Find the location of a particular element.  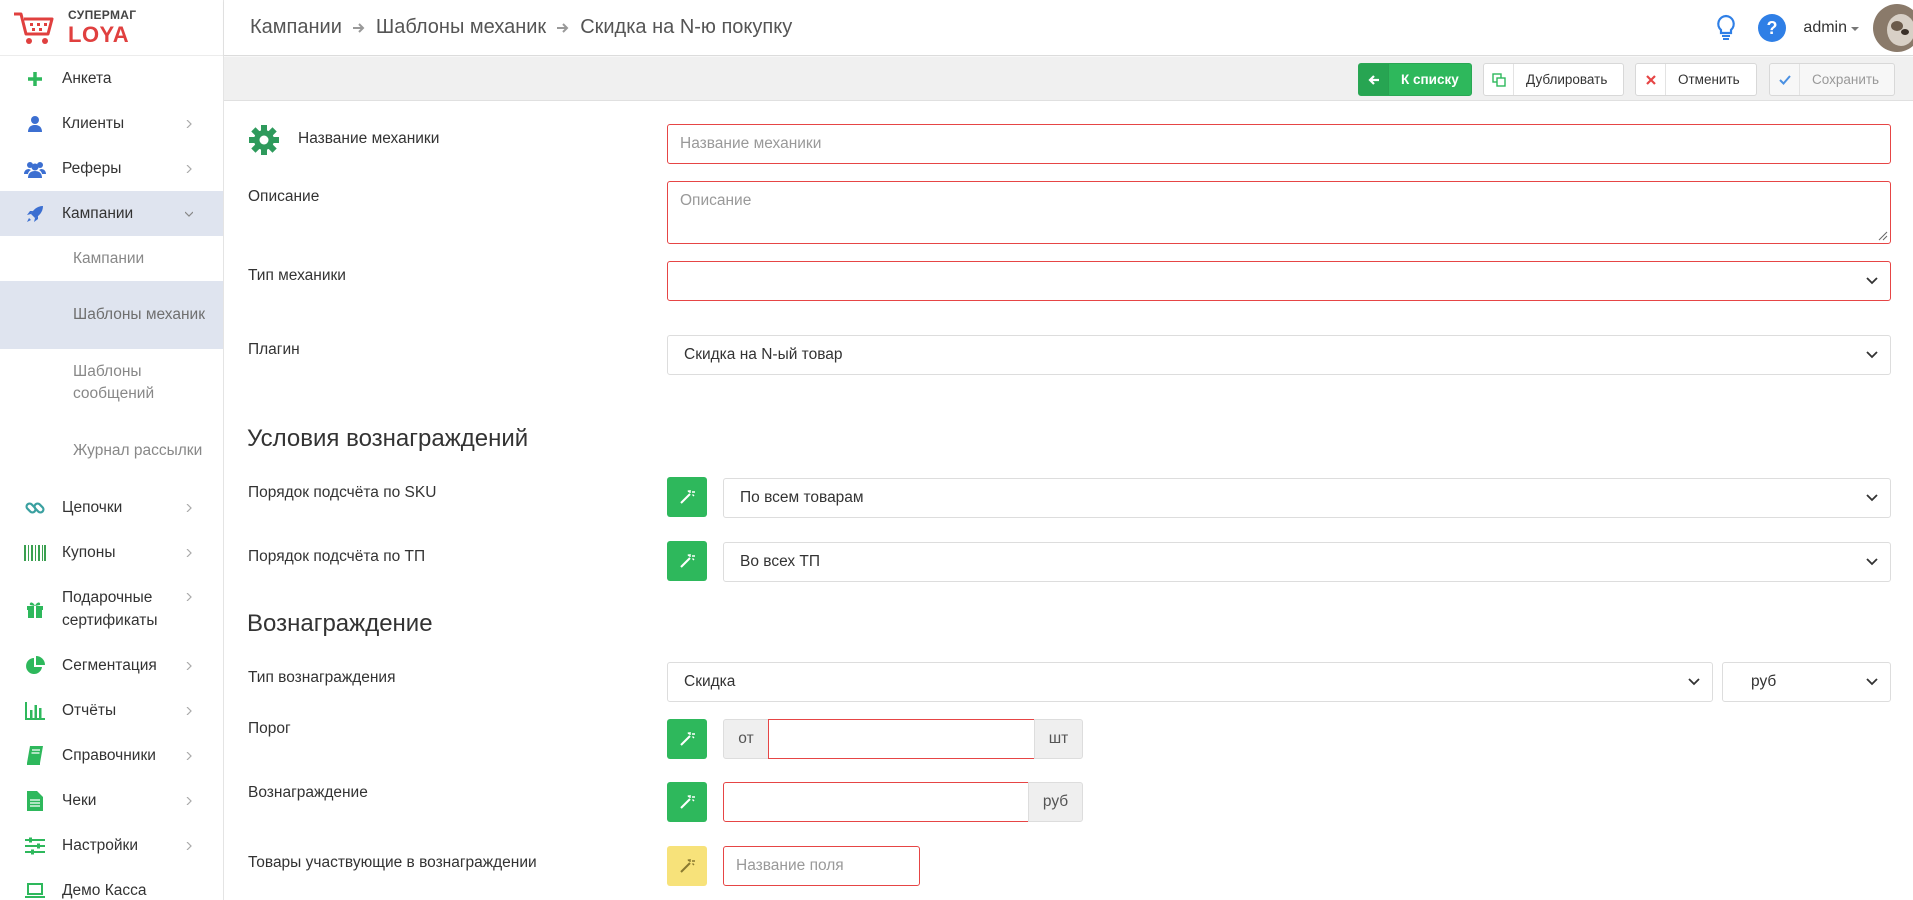

sidebar-item-label: Клиенты is located at coordinates (93, 123).